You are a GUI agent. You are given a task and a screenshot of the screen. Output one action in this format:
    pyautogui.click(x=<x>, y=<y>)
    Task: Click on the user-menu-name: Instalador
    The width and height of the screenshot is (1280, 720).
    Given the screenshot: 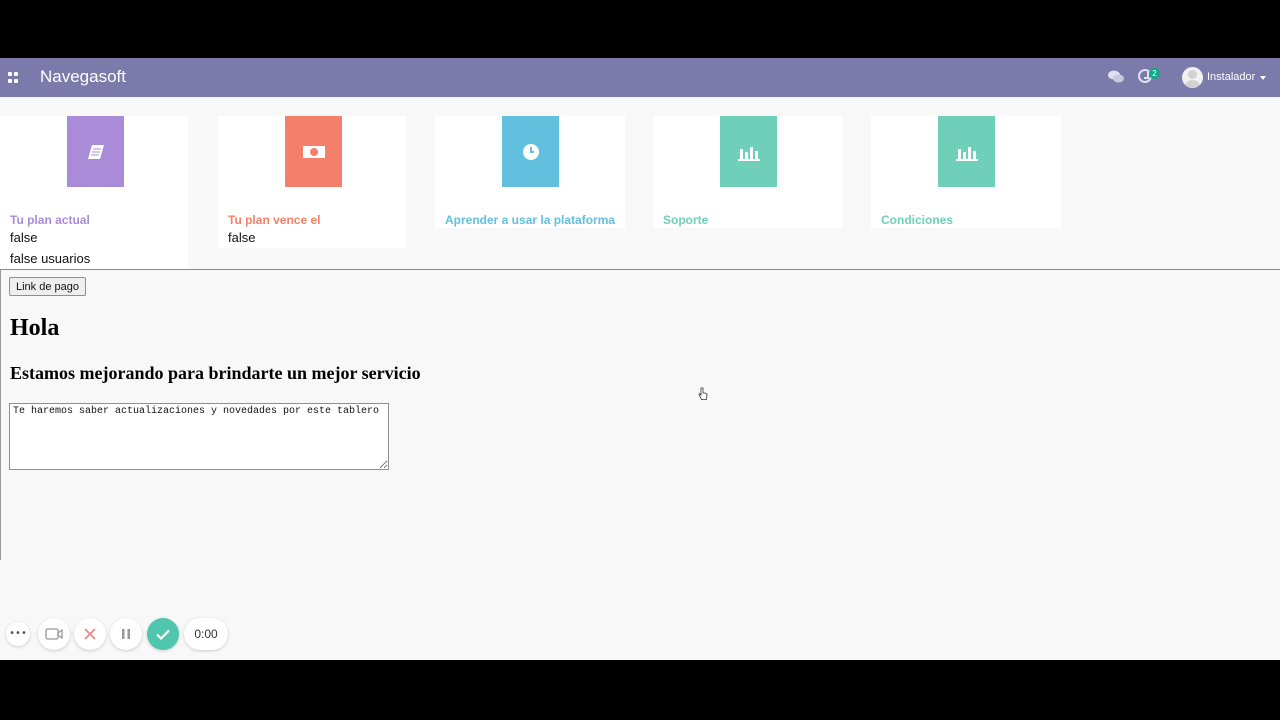 What is the action you would take?
    pyautogui.click(x=1231, y=77)
    